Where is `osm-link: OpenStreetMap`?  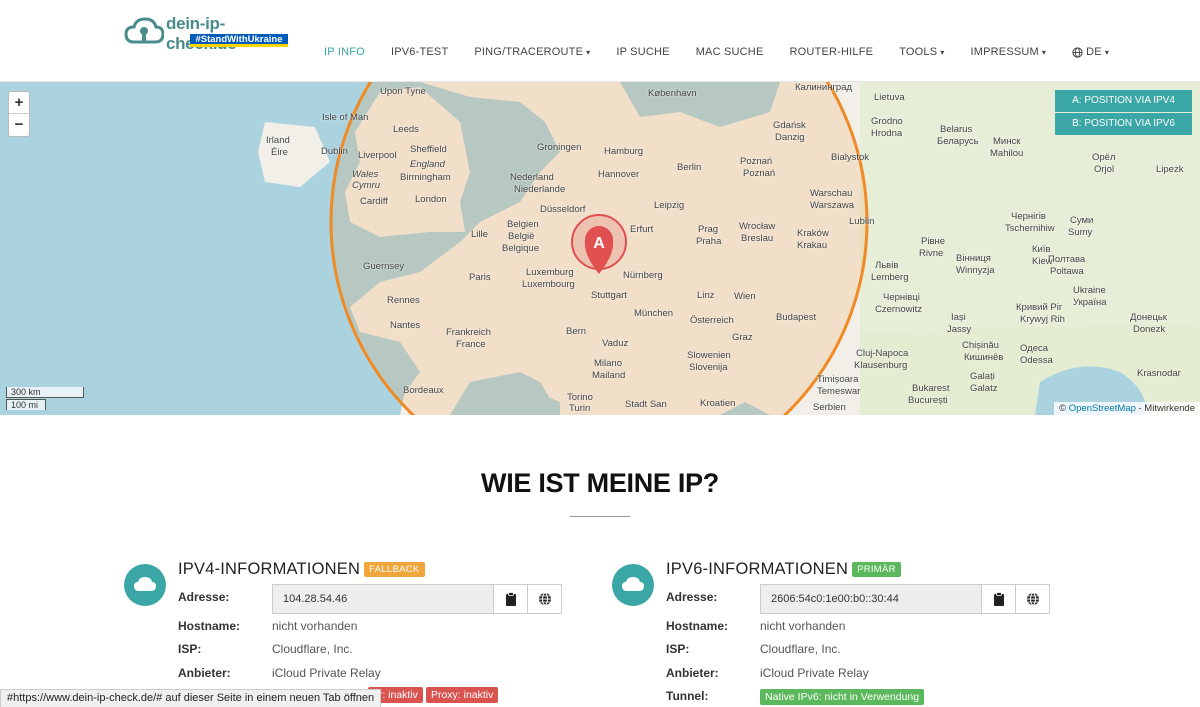
osm-link: OpenStreetMap is located at coordinates (1102, 408).